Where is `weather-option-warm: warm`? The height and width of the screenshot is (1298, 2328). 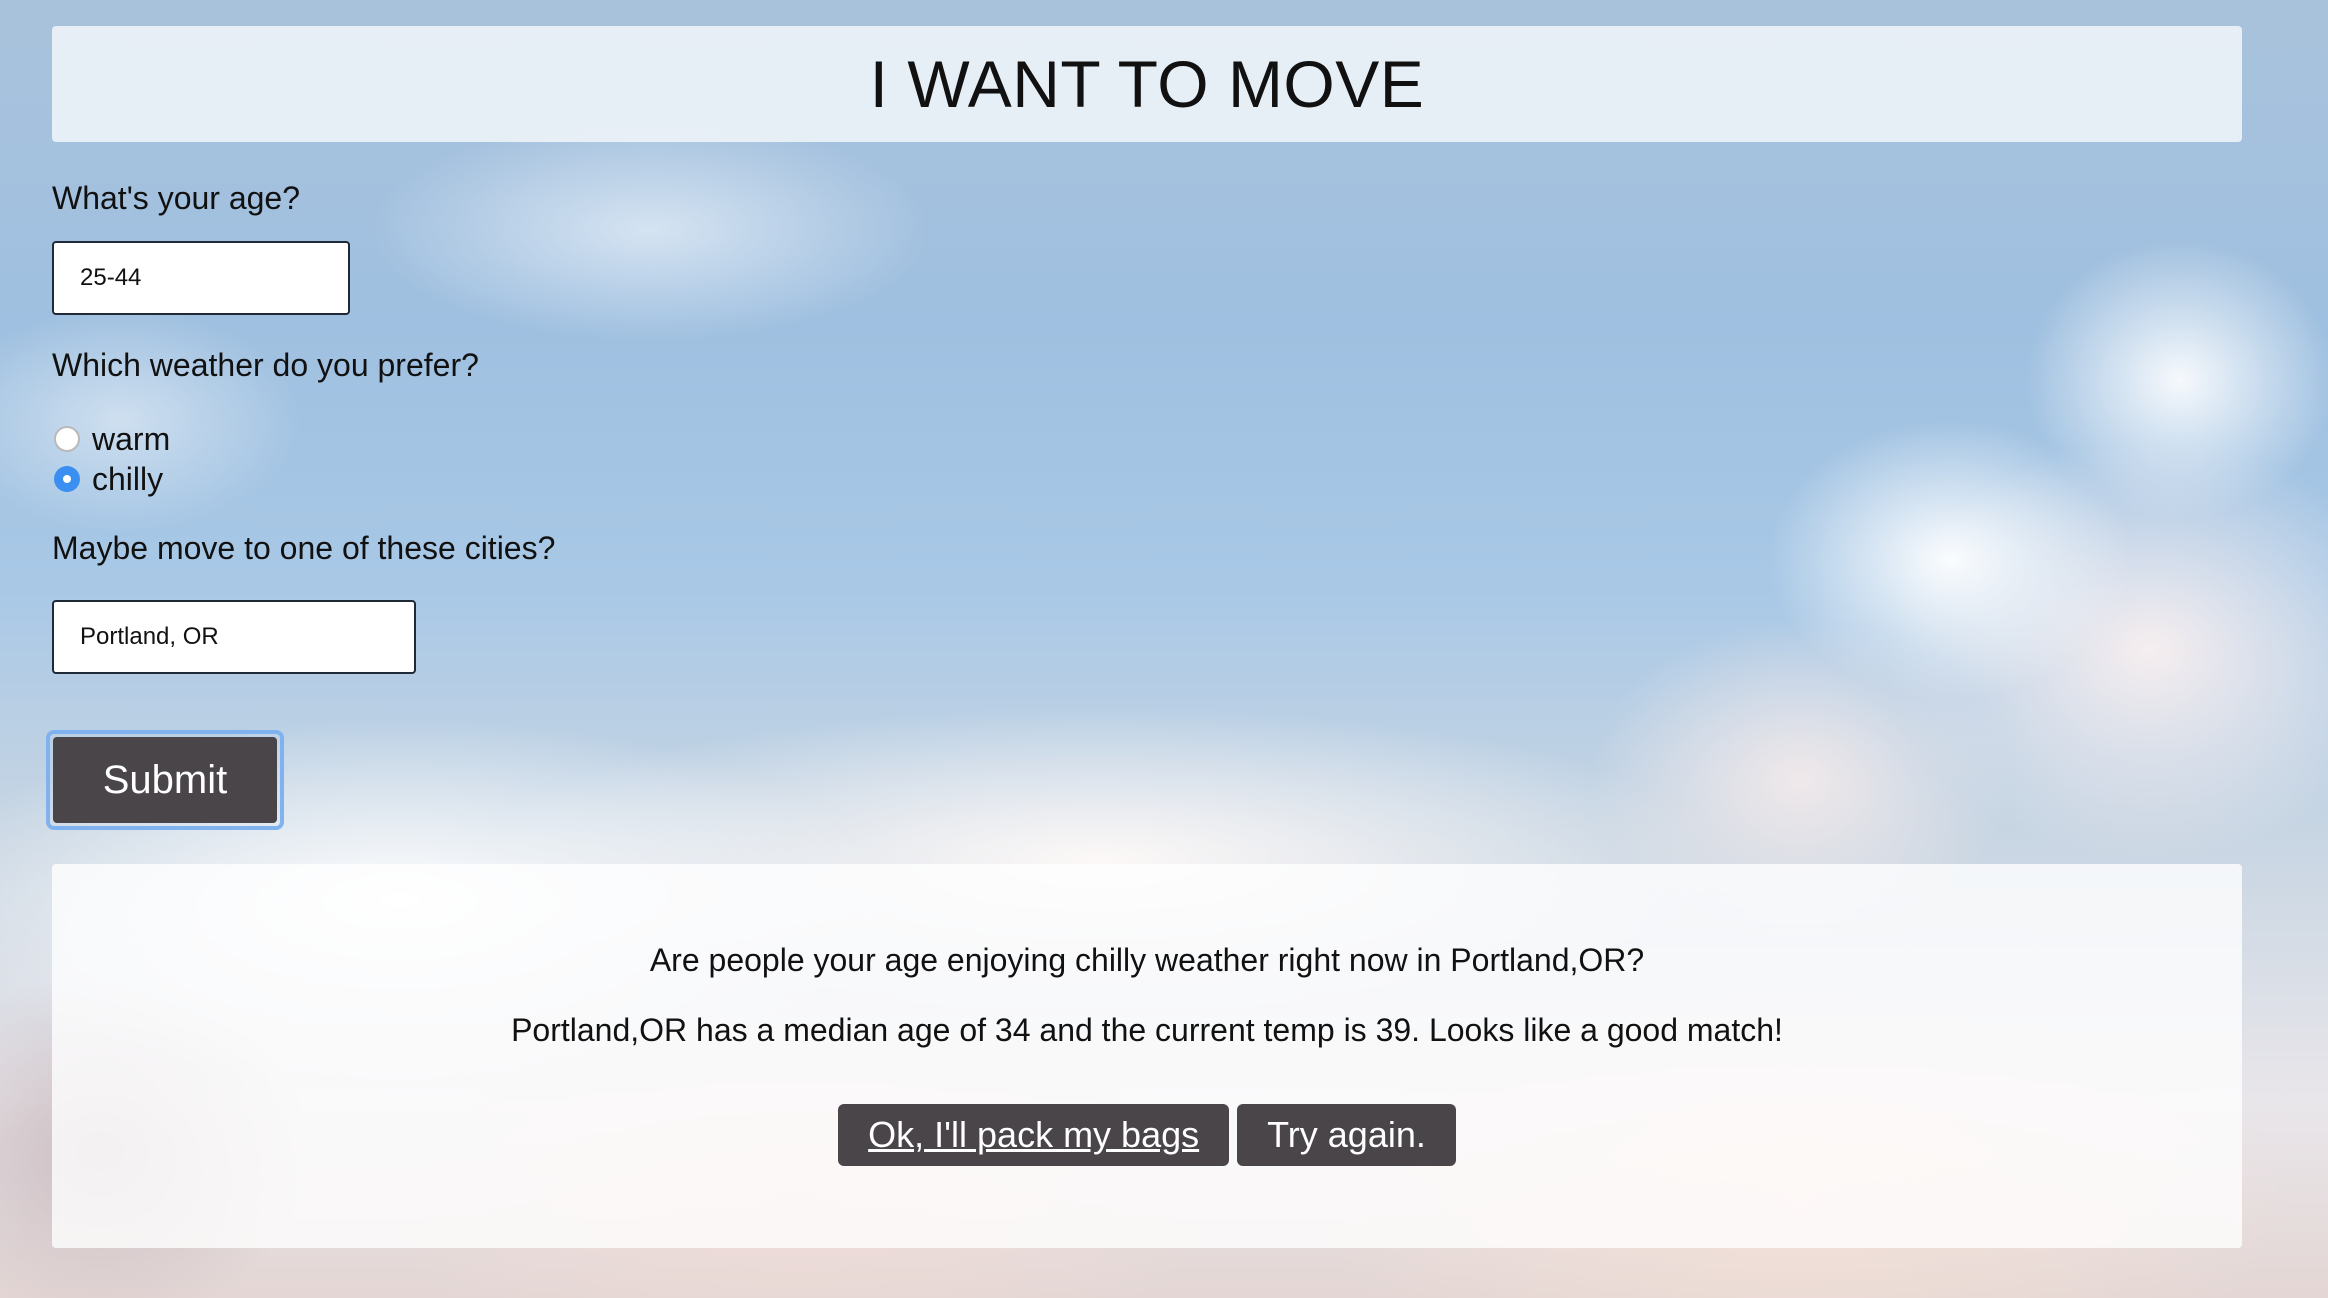 weather-option-warm: warm is located at coordinates (112, 439).